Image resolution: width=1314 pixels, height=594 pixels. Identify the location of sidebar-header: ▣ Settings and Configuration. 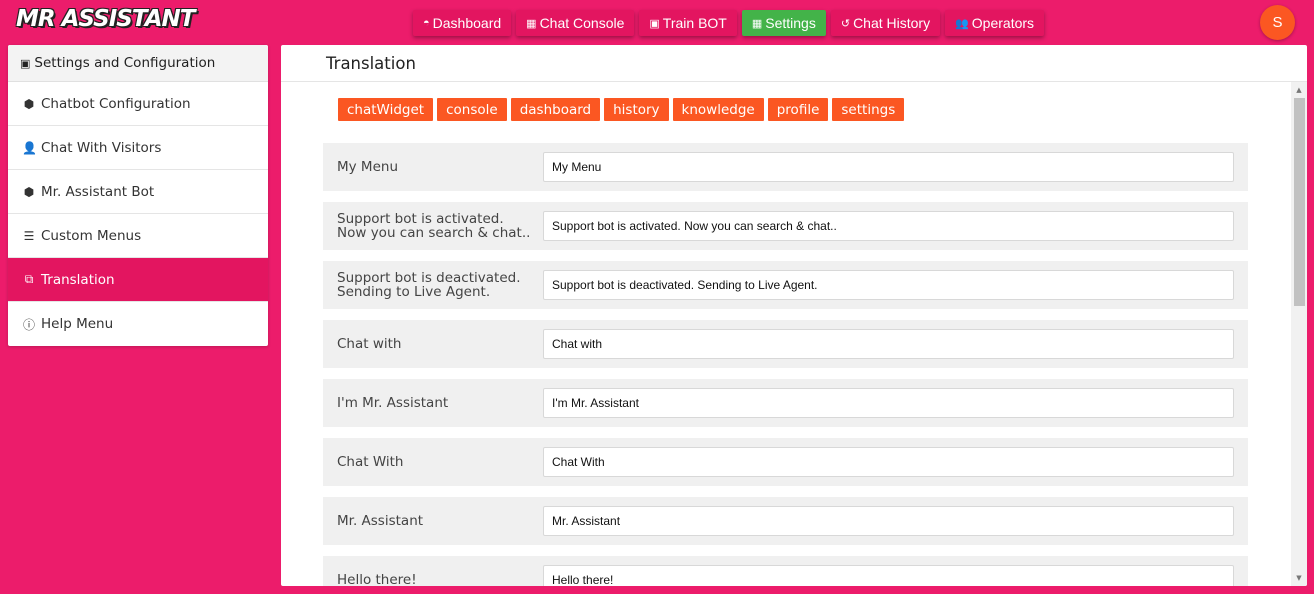
(138, 63).